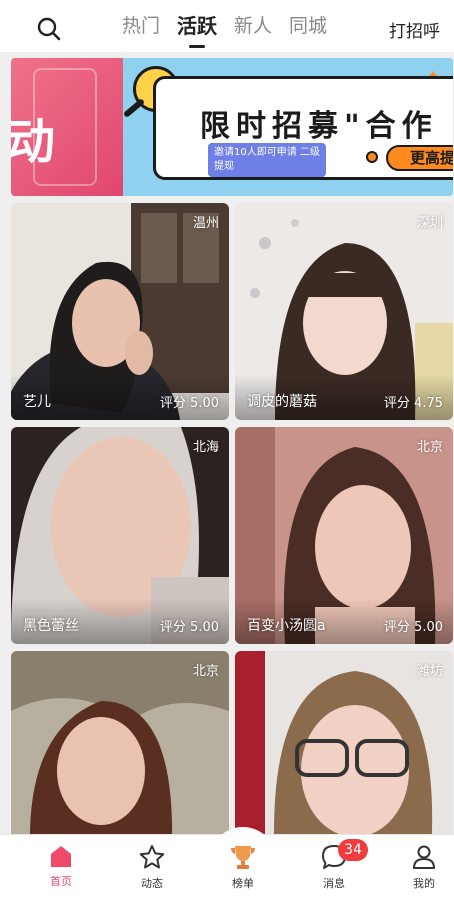 The height and width of the screenshot is (899, 454). I want to click on tab-same-city: 同城, so click(308, 26).